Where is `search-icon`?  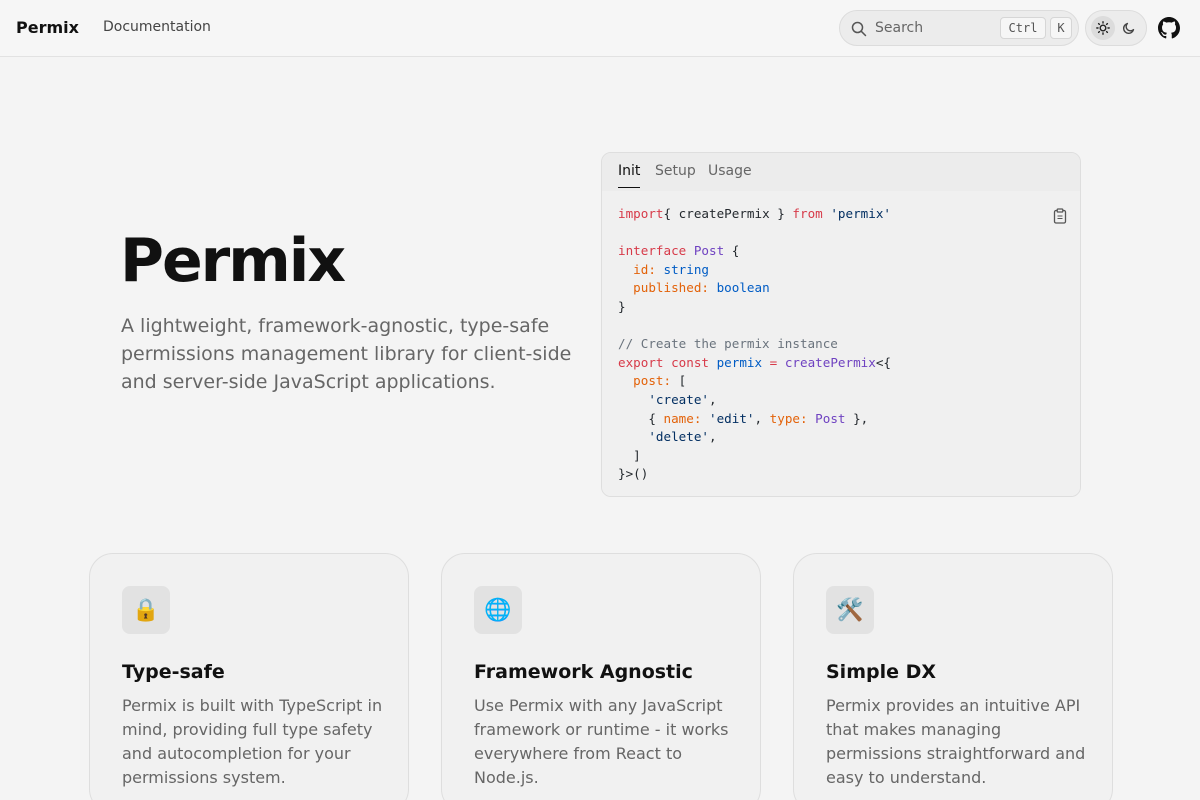
search-icon is located at coordinates (859, 29).